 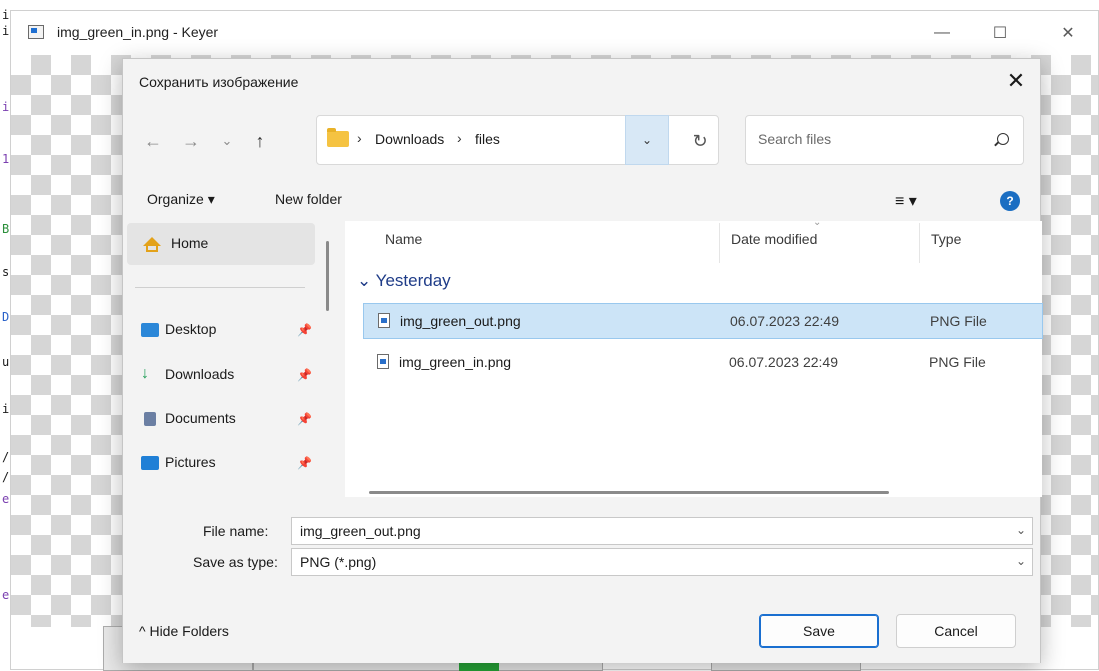 I want to click on dialog-title: Сохранить изображение, so click(x=219, y=82).